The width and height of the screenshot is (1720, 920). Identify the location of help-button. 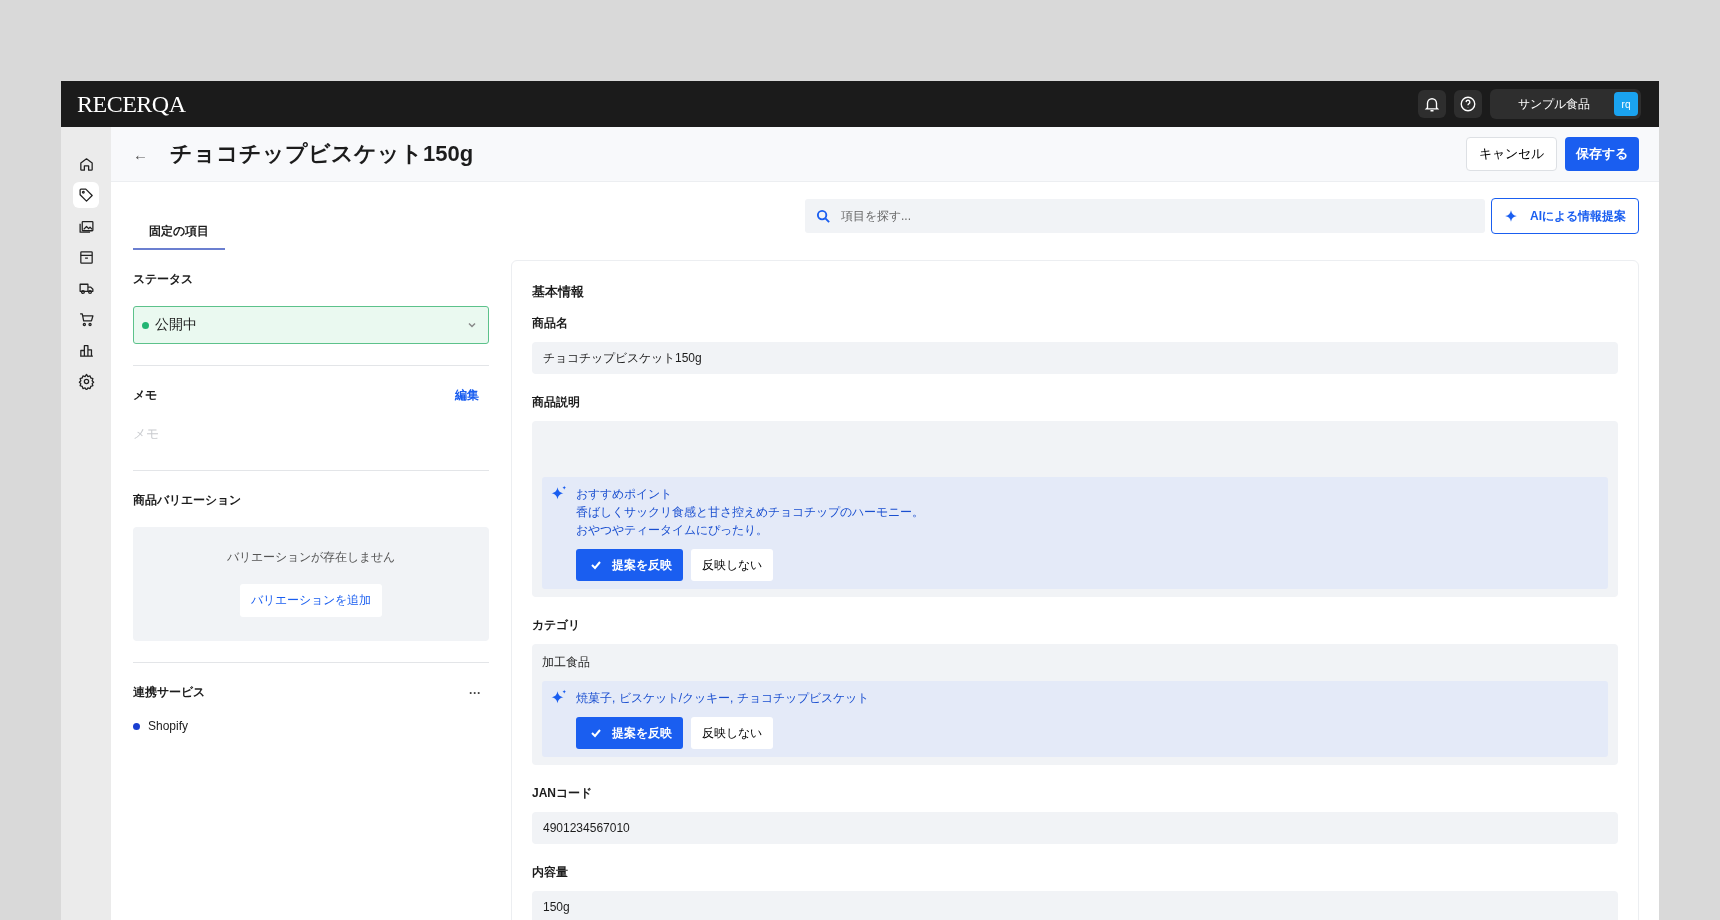
(1468, 104).